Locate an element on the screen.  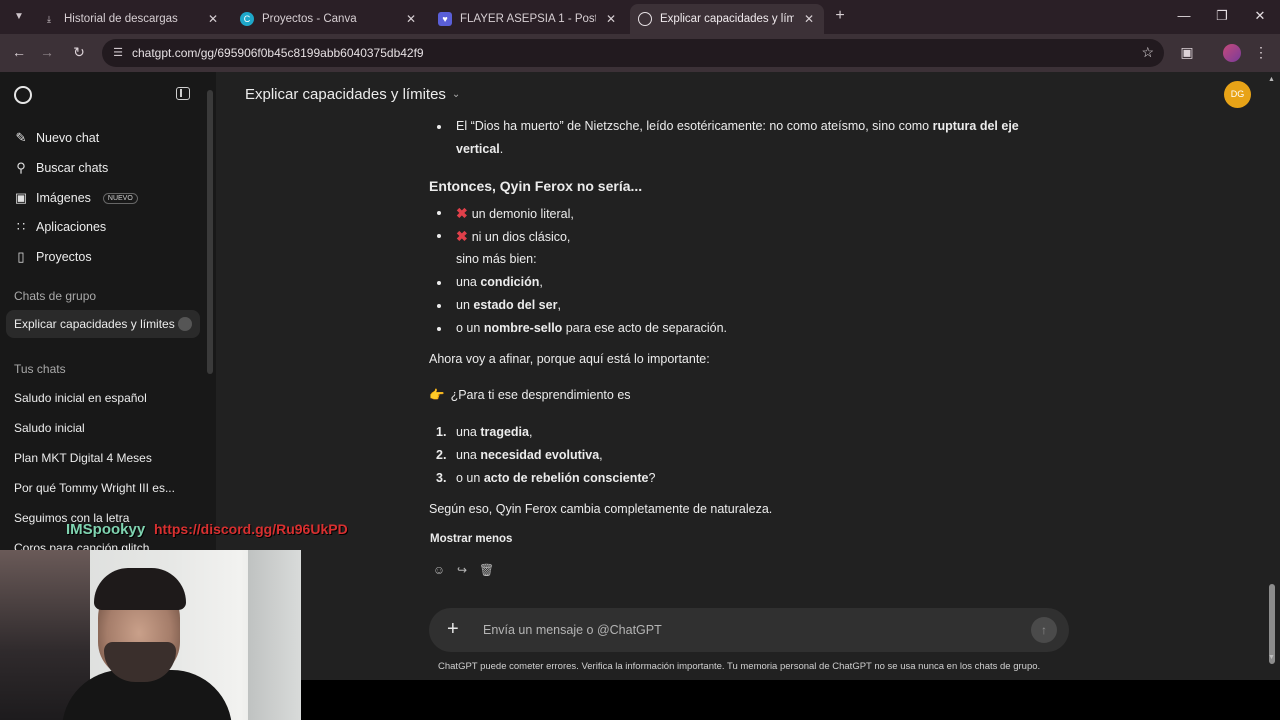
pointing-hand-icon: 👉 is located at coordinates (437, 395).